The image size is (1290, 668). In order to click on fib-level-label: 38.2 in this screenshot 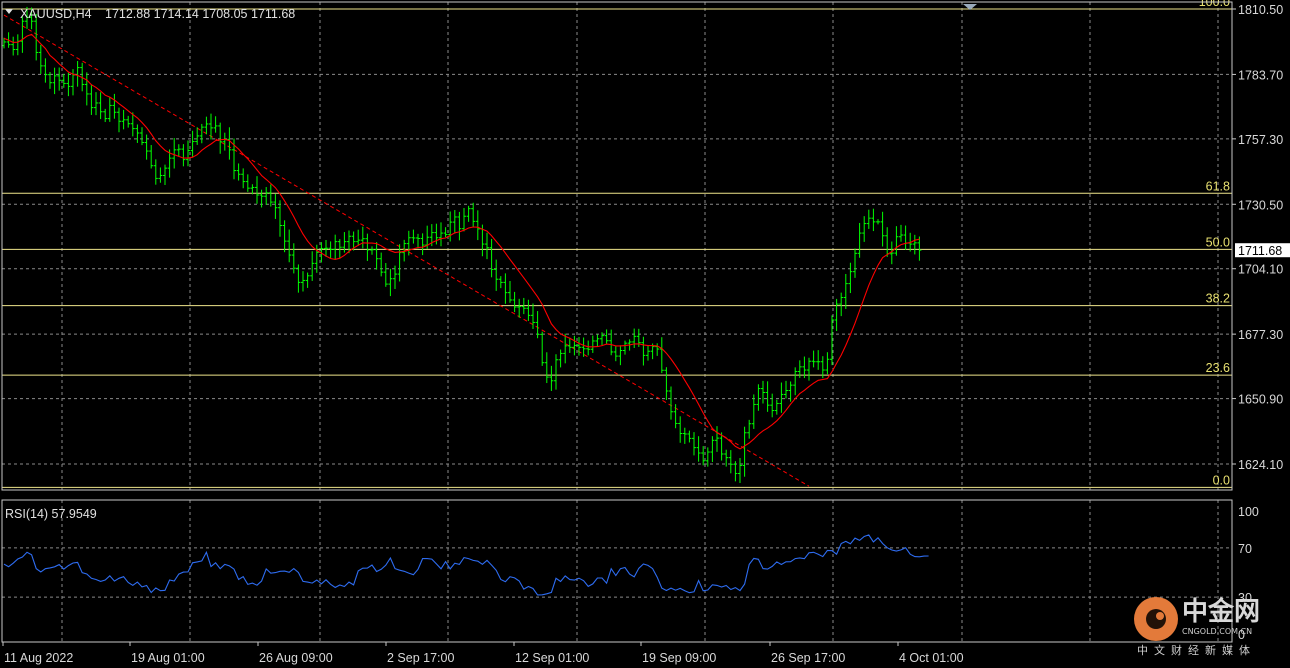, I will do `click(1218, 299)`.